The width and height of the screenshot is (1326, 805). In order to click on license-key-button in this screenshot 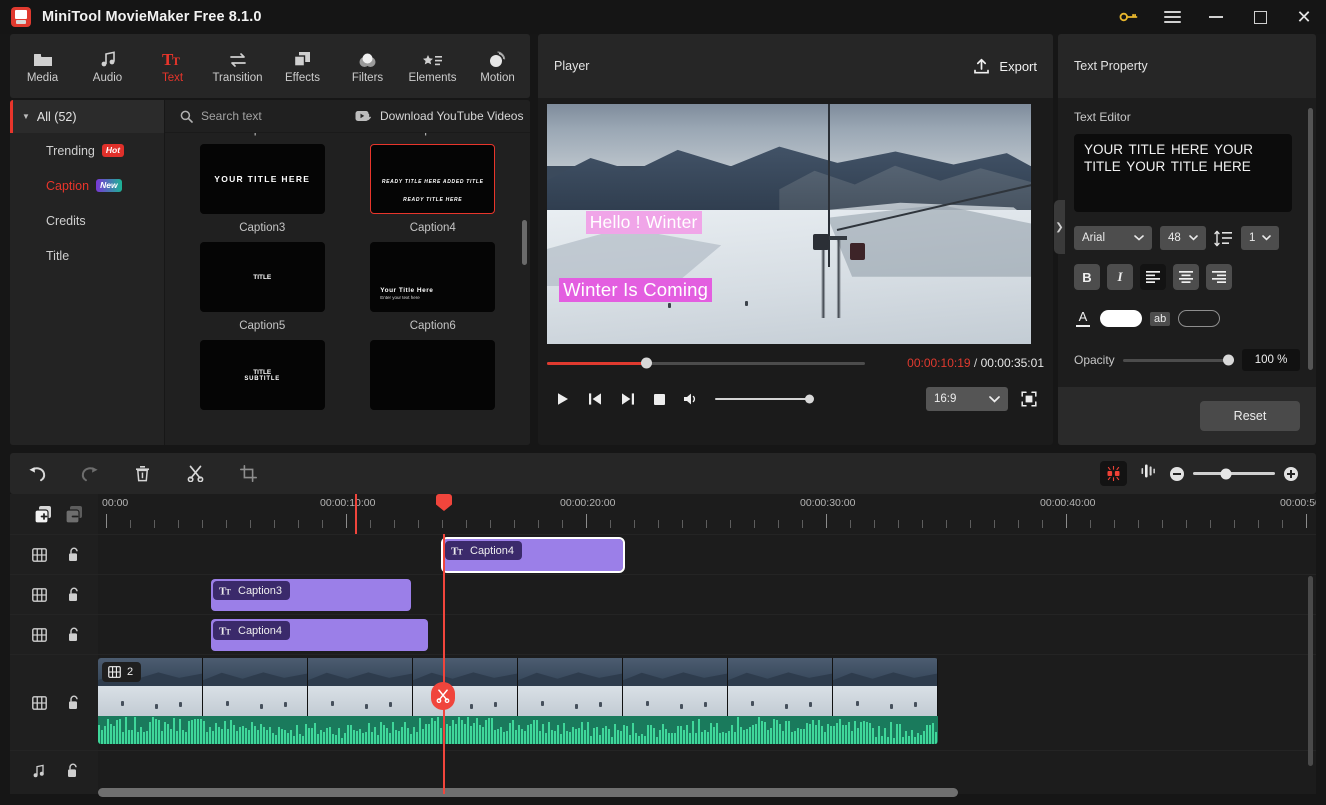, I will do `click(1128, 17)`.